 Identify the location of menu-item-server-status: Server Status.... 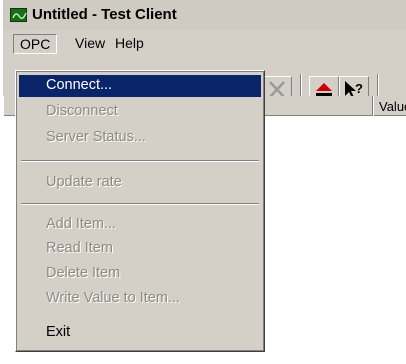
(140, 138).